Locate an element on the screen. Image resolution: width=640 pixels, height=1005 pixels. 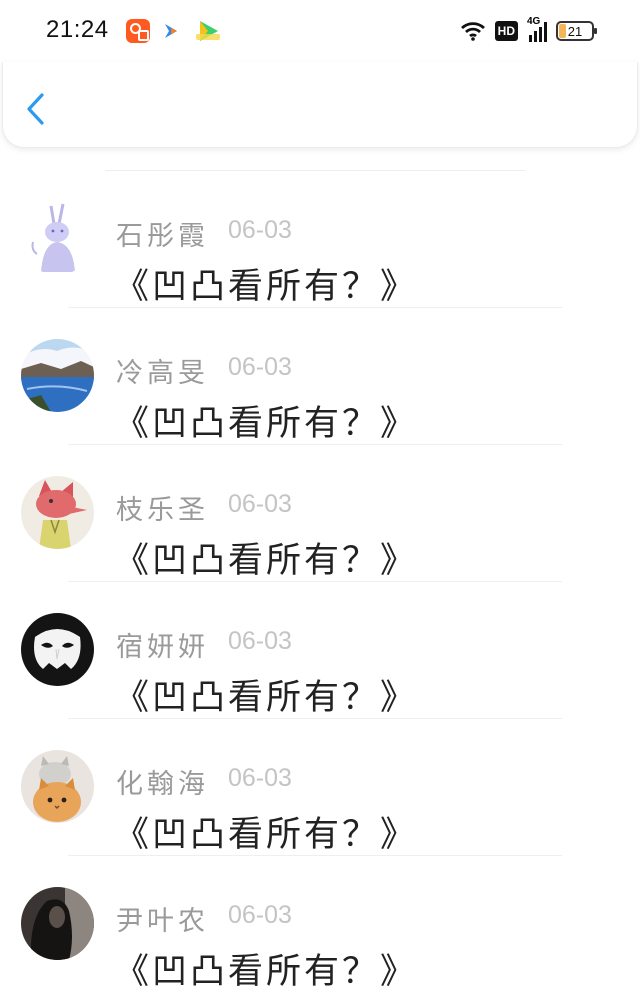
rabbit-sketch-avatar is located at coordinates (57, 238).